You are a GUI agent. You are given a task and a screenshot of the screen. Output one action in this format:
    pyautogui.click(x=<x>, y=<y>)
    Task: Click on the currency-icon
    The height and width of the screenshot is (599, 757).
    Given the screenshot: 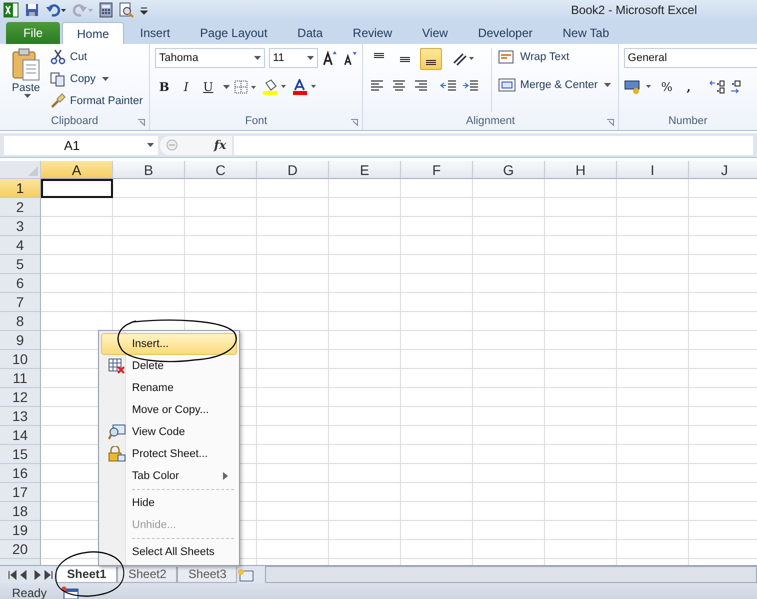 What is the action you would take?
    pyautogui.click(x=639, y=87)
    